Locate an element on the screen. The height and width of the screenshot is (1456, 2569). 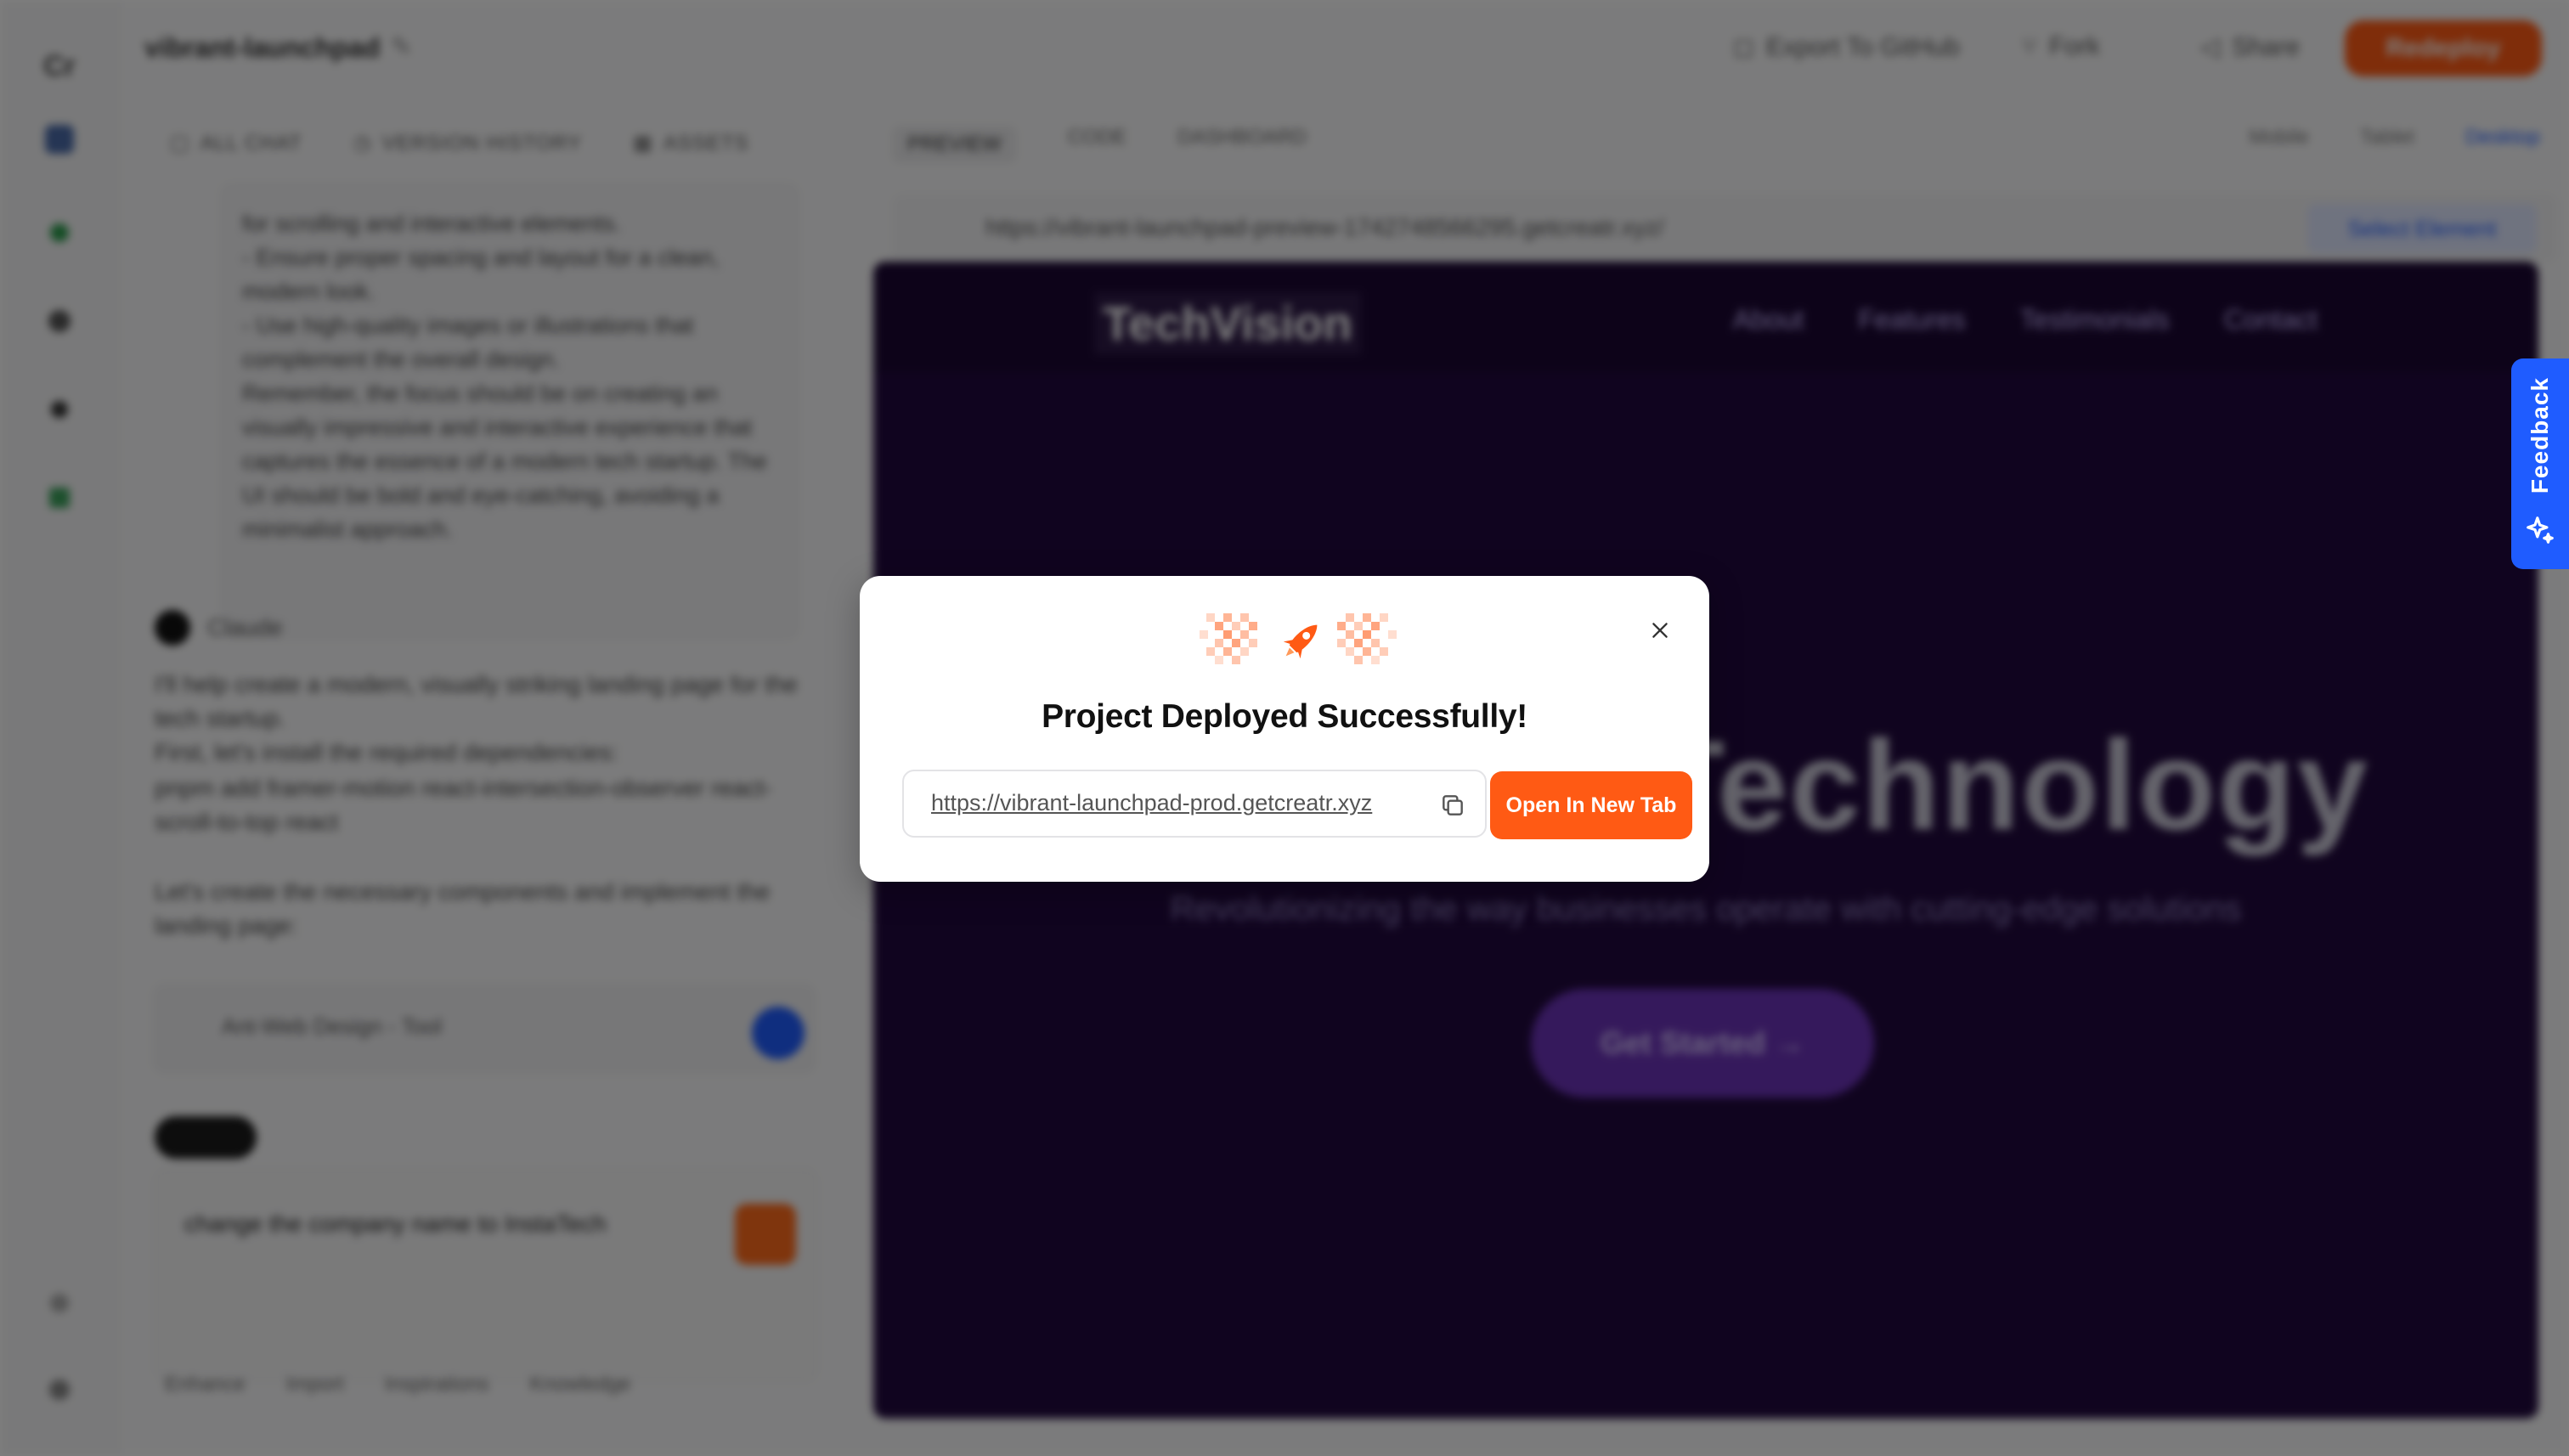
dialog-title: Project Deployed Successfully! is located at coordinates (1284, 716).